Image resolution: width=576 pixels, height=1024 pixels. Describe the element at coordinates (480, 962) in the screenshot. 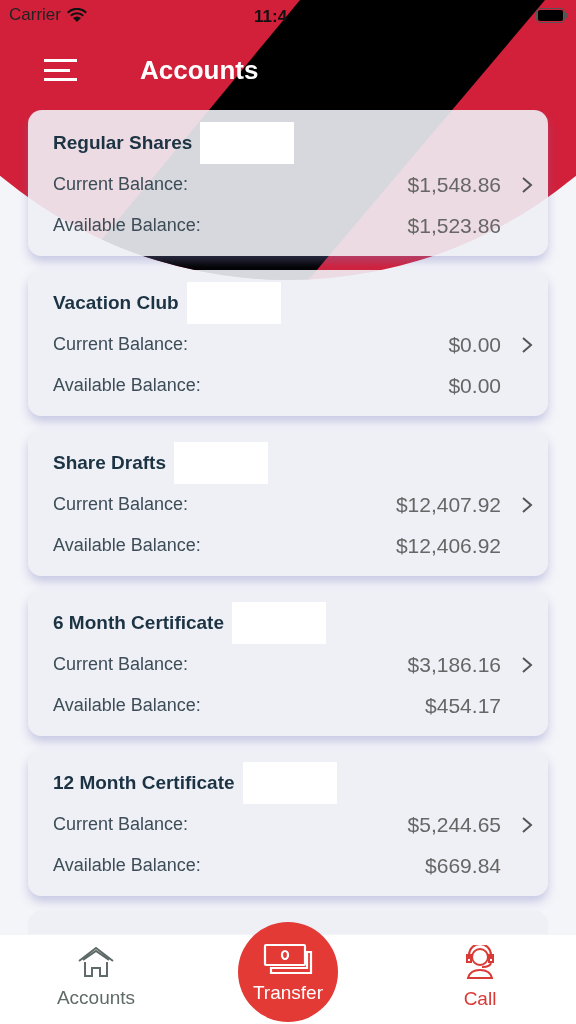

I see `headset-icon` at that location.